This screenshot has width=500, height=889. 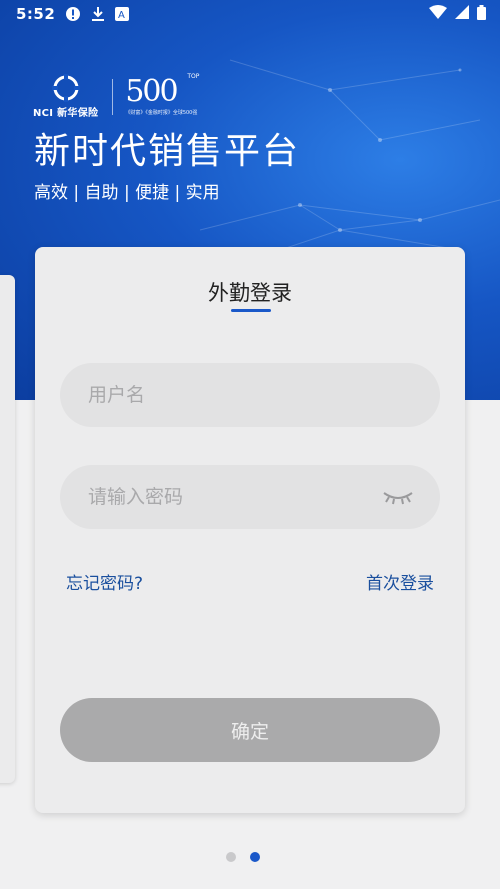 I want to click on download-icon, so click(x=98, y=14).